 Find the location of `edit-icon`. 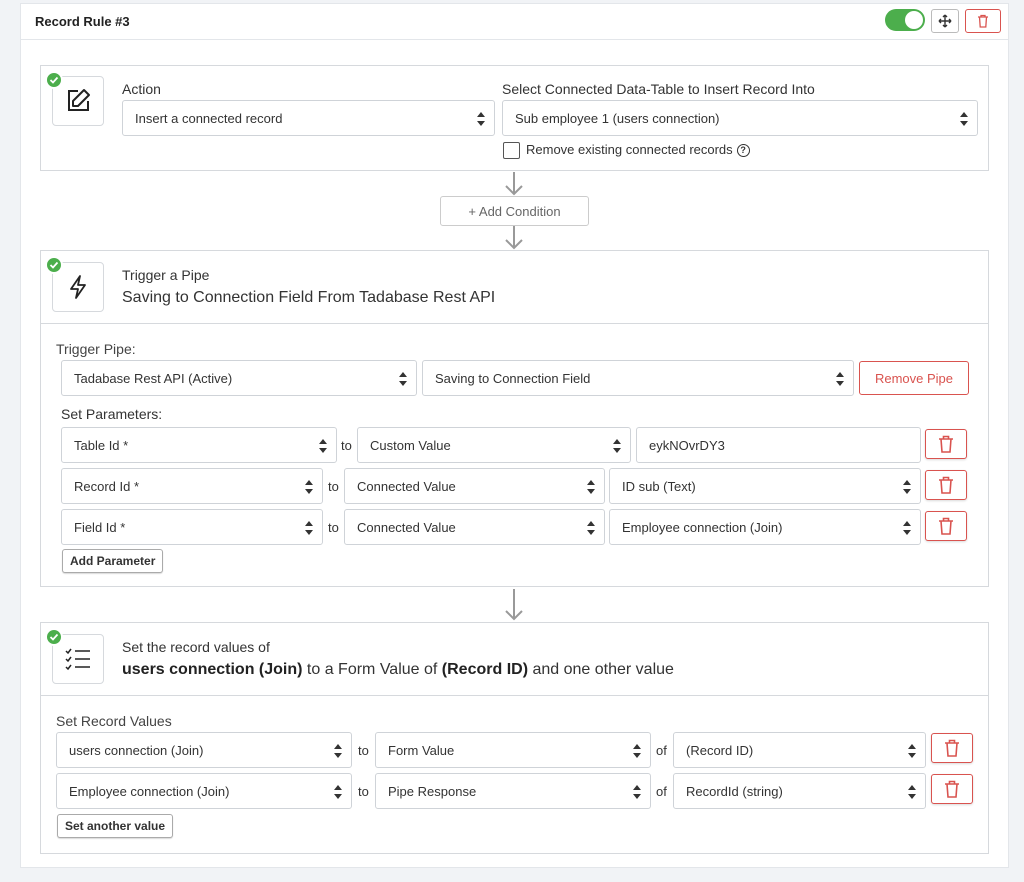

edit-icon is located at coordinates (79, 100).